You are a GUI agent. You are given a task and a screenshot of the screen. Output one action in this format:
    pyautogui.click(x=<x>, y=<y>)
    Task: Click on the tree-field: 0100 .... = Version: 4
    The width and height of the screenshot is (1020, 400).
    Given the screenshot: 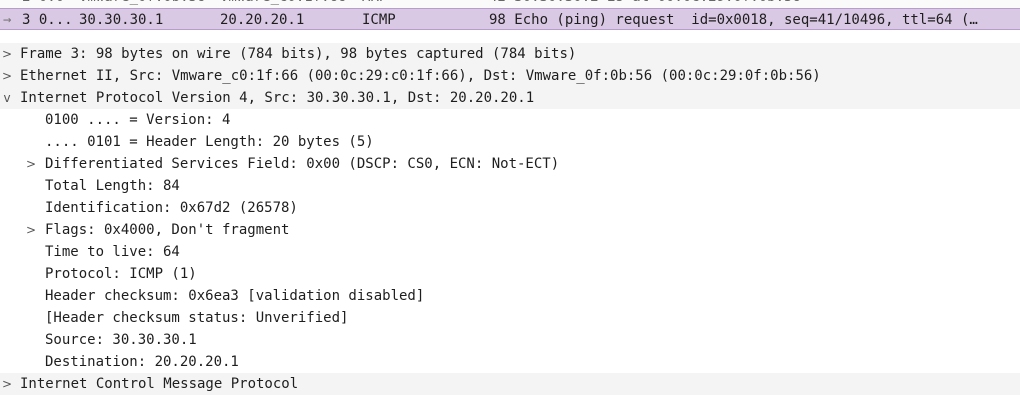 What is the action you would take?
    pyautogui.click(x=510, y=120)
    